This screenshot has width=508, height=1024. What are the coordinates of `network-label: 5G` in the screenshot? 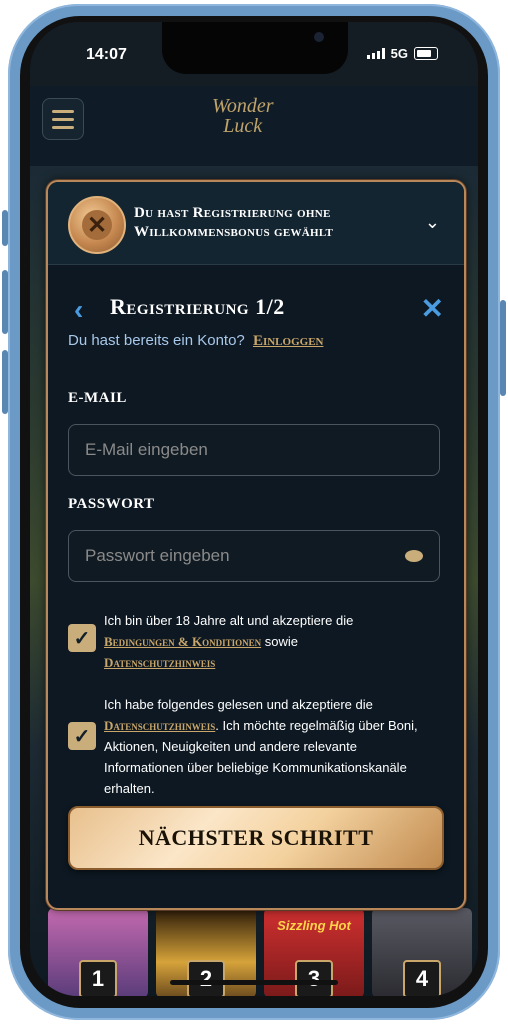 It's located at (399, 53).